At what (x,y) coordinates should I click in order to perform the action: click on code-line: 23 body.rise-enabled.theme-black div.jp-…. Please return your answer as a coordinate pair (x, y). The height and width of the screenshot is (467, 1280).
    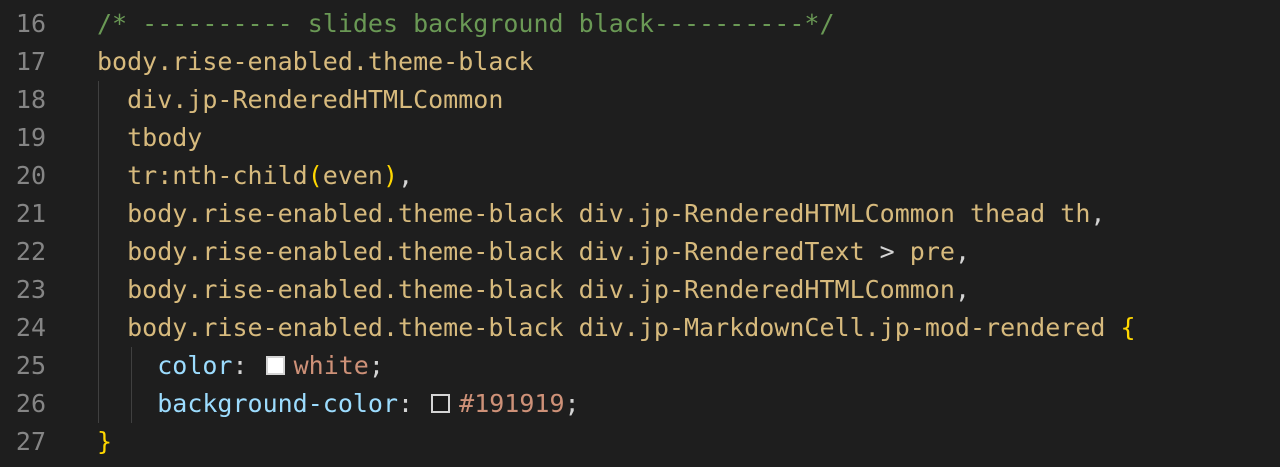
    Looking at the image, I should click on (640, 290).